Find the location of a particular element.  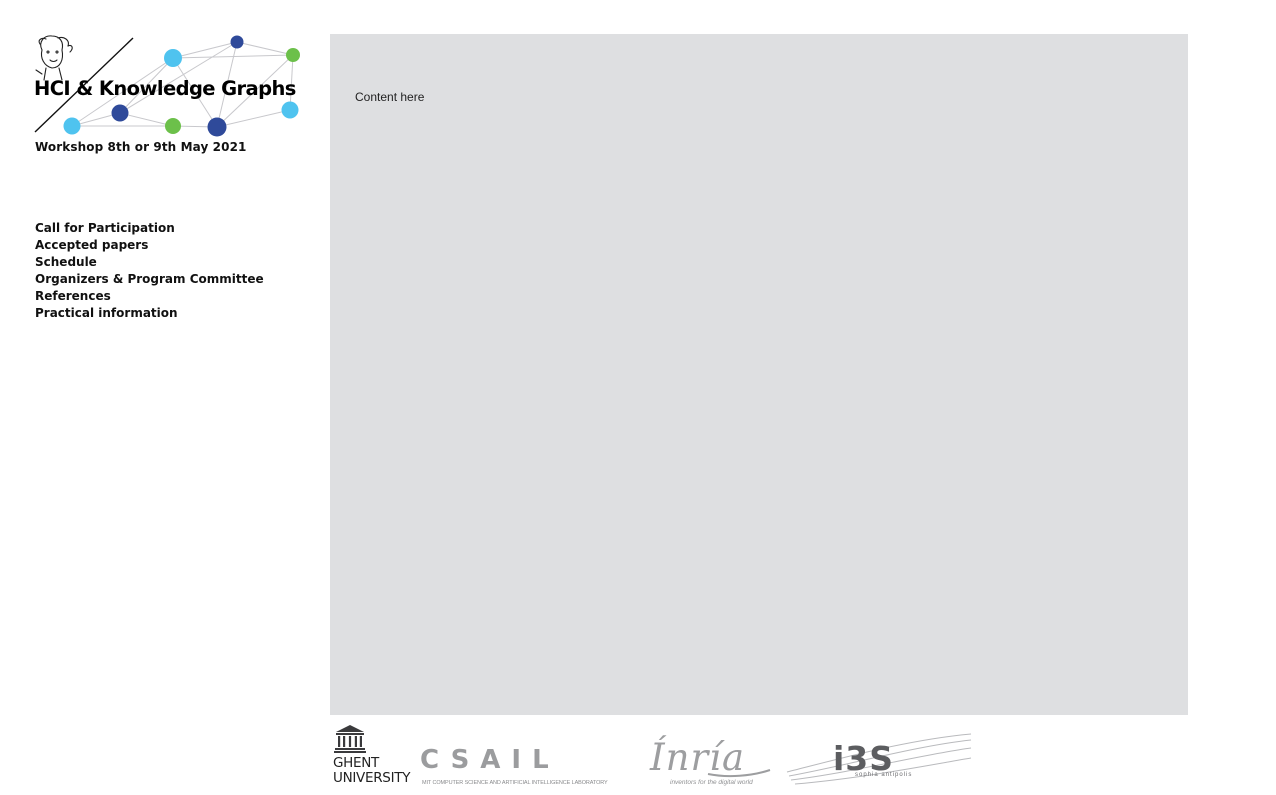

nav-item: Call for Participation is located at coordinates (149, 227).